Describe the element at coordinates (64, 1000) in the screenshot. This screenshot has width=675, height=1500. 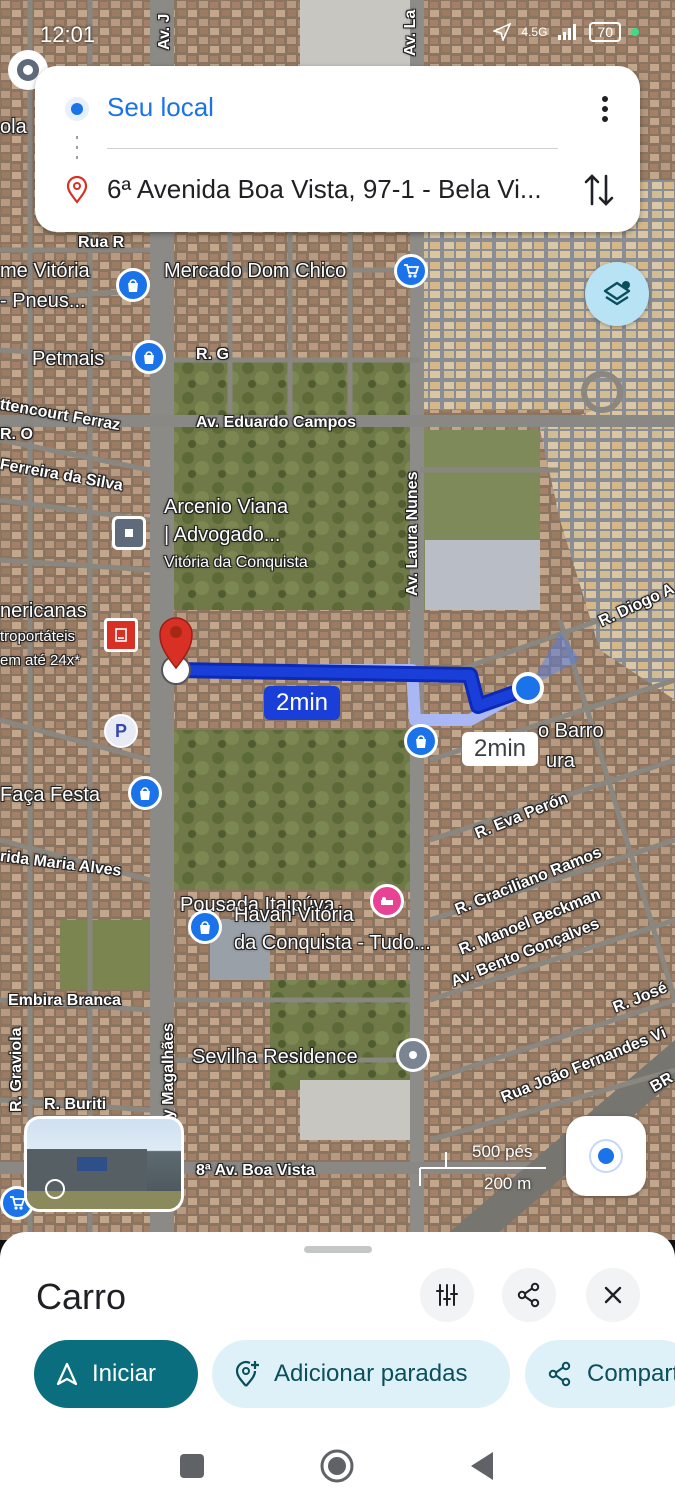
I see `map-label-embira: Embira Branca` at that location.